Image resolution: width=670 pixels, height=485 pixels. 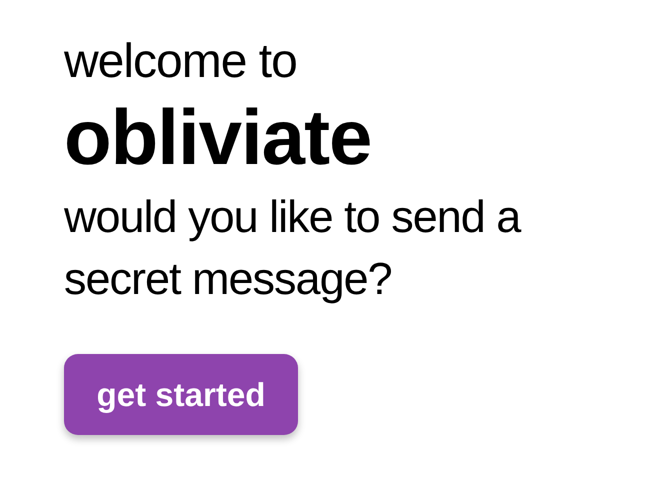 I want to click on app-title: obliviate, so click(x=218, y=137).